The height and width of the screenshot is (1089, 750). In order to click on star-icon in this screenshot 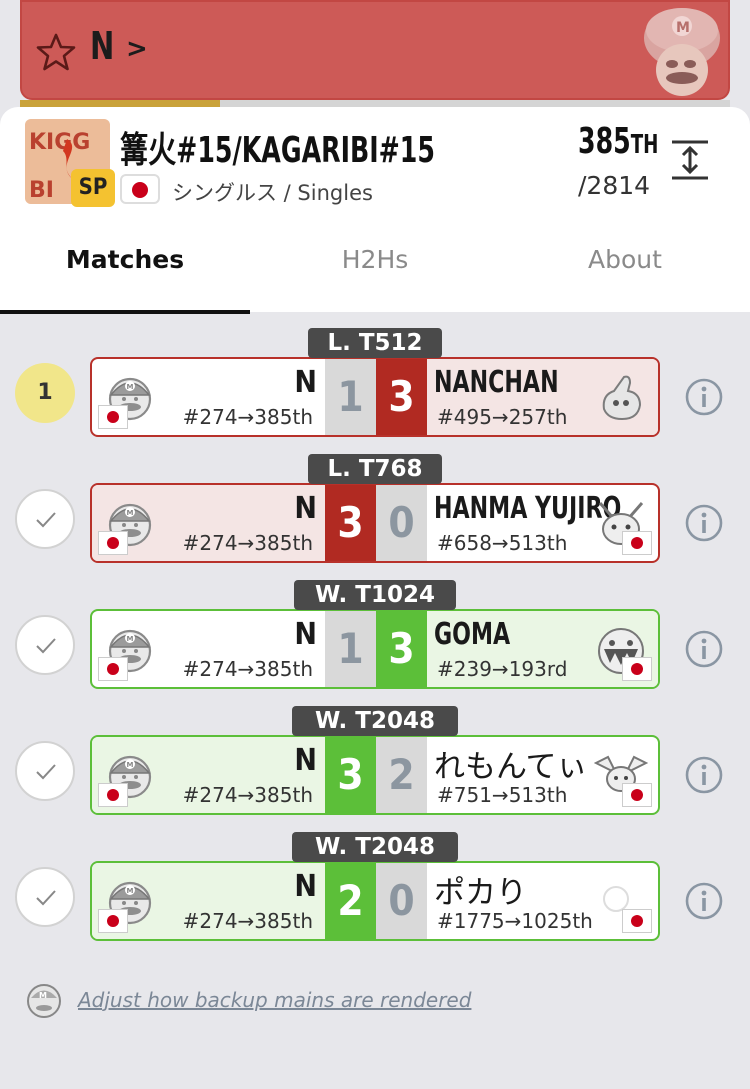, I will do `click(56, 52)`.